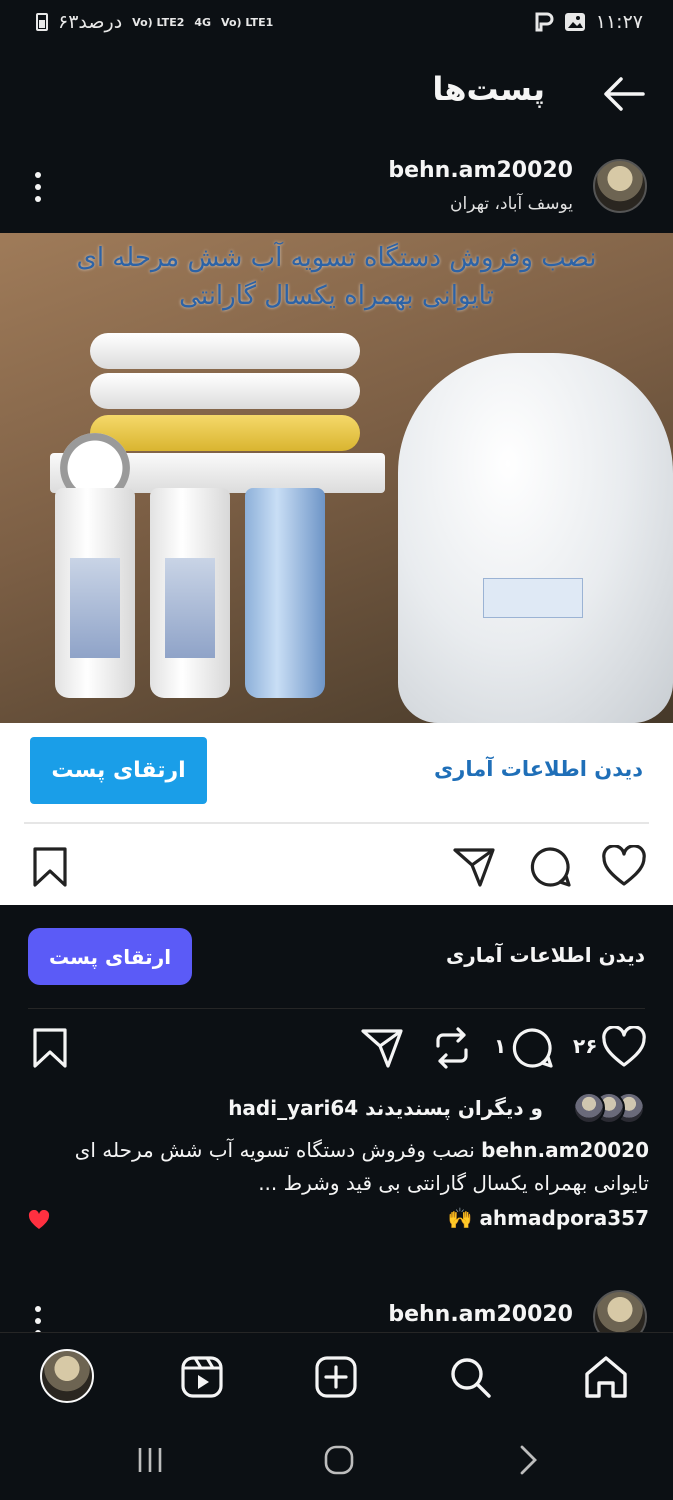  I want to click on battery-text: ۶۳درصد, so click(90, 22).